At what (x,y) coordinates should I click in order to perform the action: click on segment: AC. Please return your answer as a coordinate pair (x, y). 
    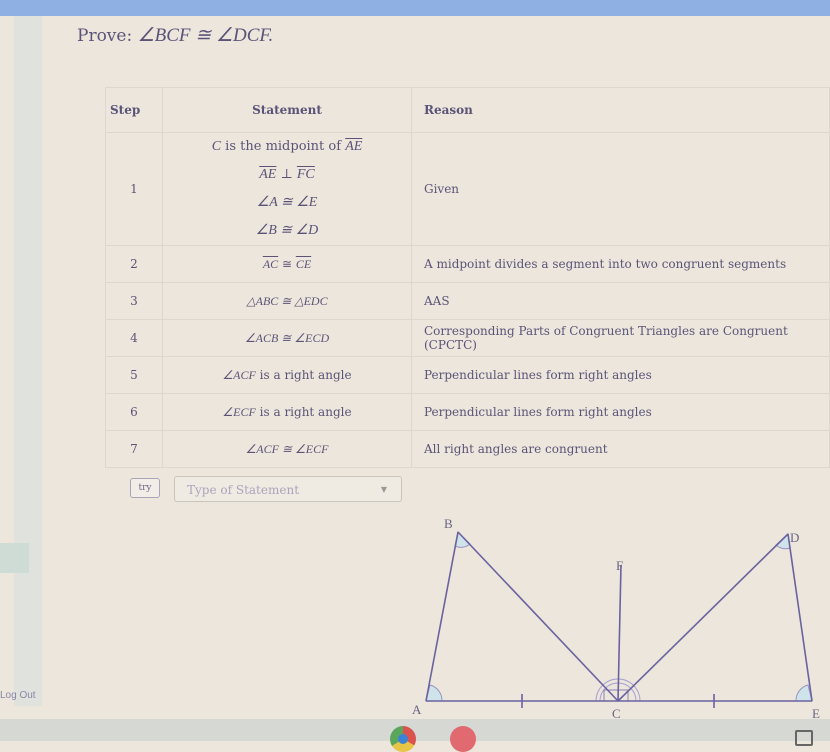
    Looking at the image, I should click on (270, 263).